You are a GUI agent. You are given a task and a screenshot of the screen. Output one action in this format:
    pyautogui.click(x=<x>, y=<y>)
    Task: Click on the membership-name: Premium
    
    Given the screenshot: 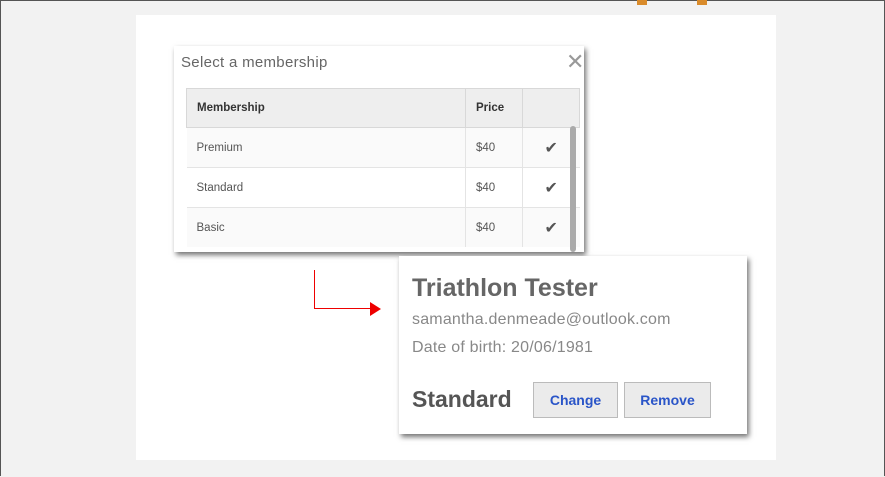 What is the action you would take?
    pyautogui.click(x=326, y=147)
    